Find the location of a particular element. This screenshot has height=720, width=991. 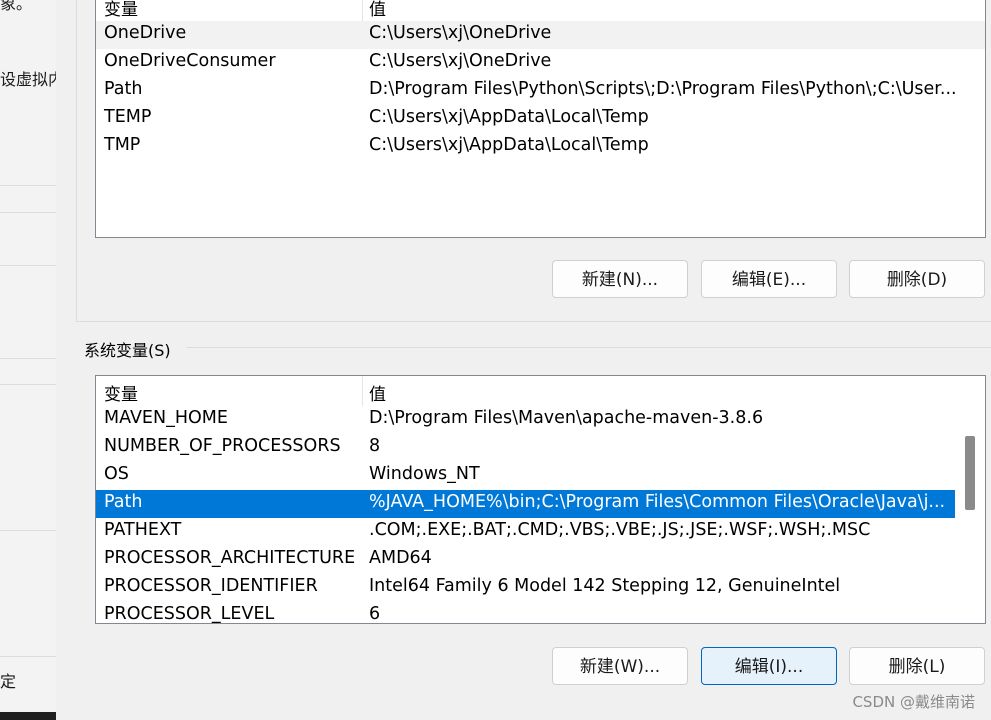

variable-name: PROCESSOR_LEVEL is located at coordinates (189, 614).